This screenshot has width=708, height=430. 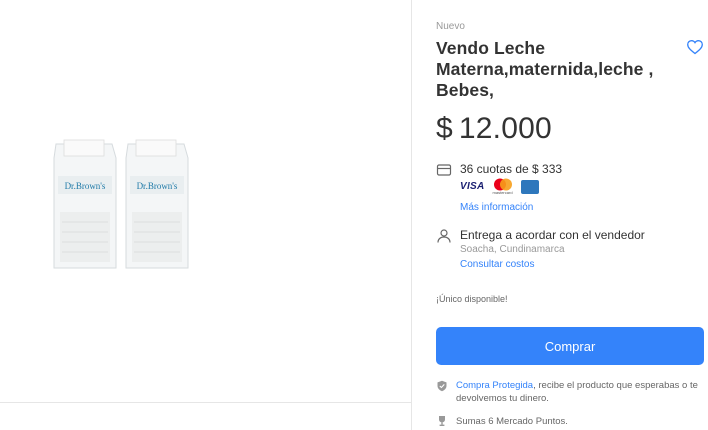 I want to click on product-image: Dr.Brown's Dr.Brown's, so click(x=125, y=206).